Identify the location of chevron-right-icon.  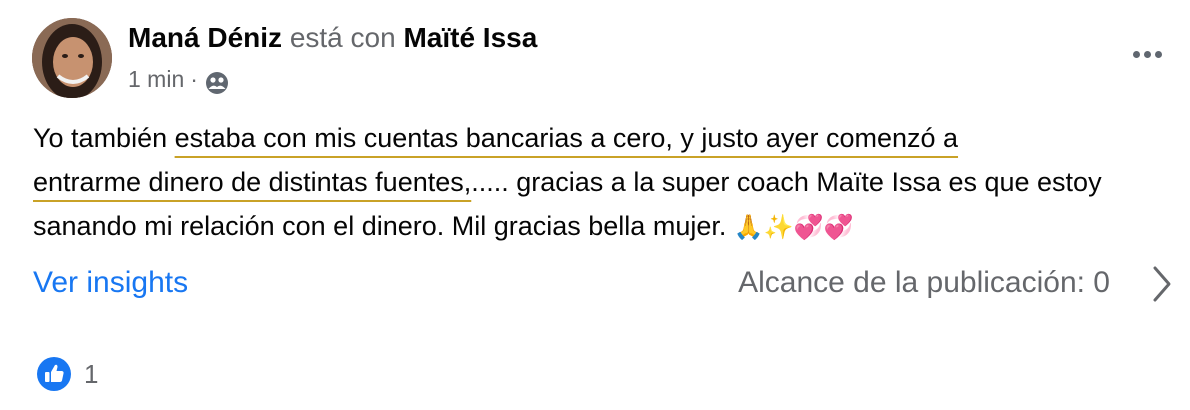
(1162, 284).